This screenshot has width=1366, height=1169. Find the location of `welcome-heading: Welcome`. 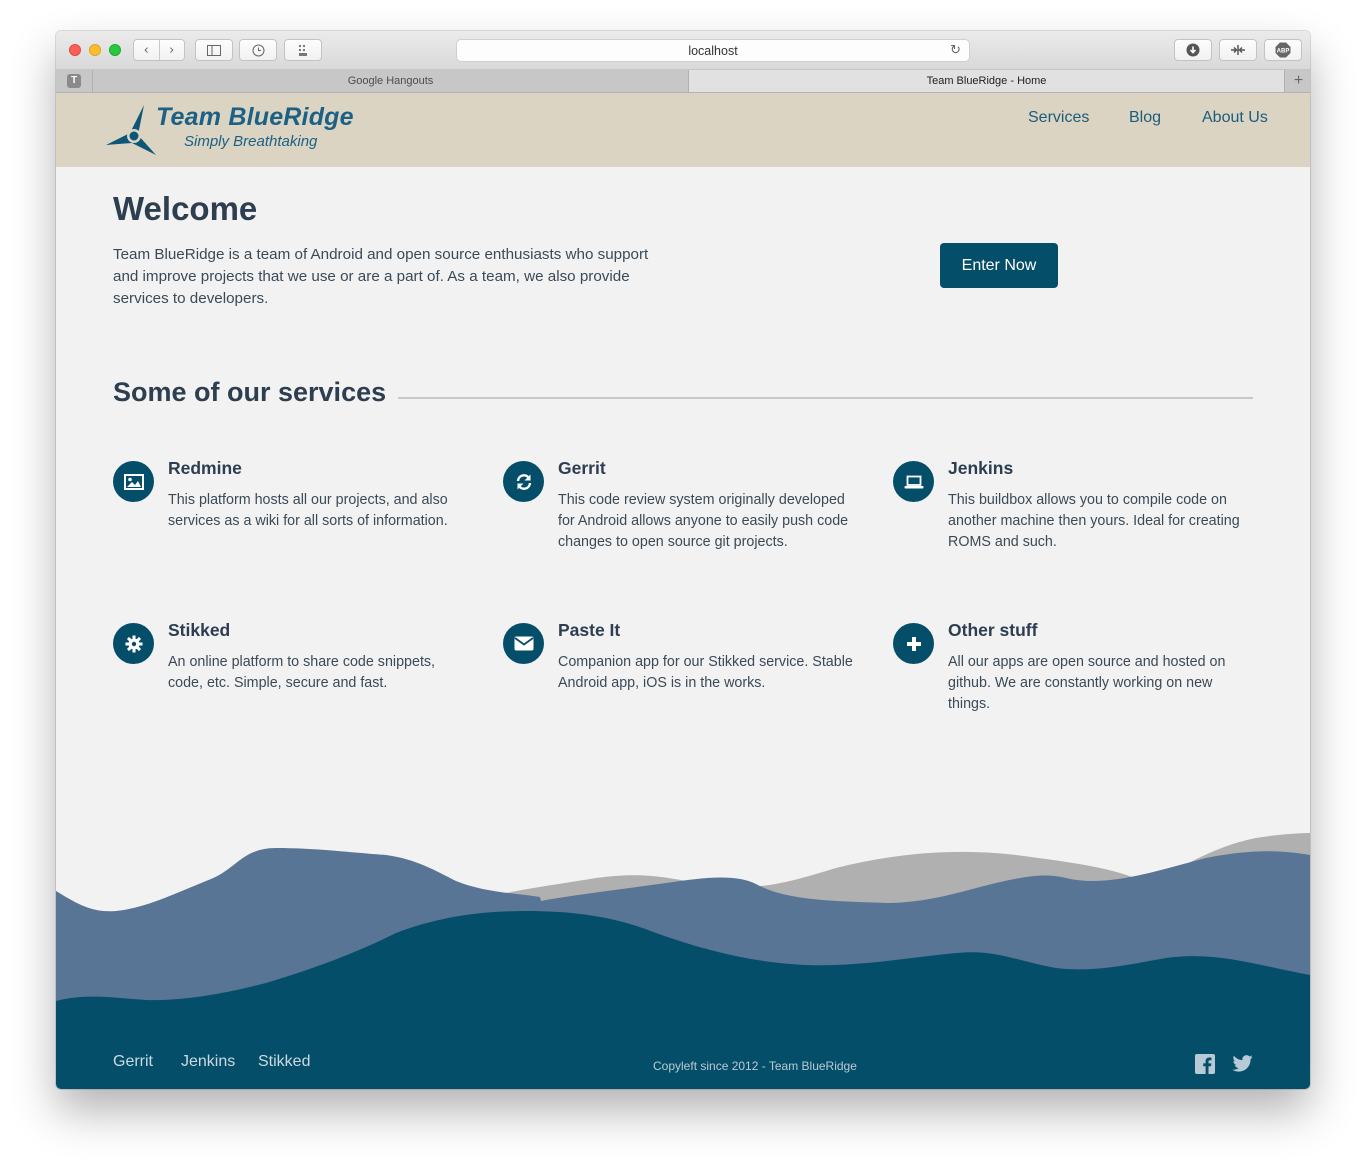

welcome-heading: Welcome is located at coordinates (185, 208).